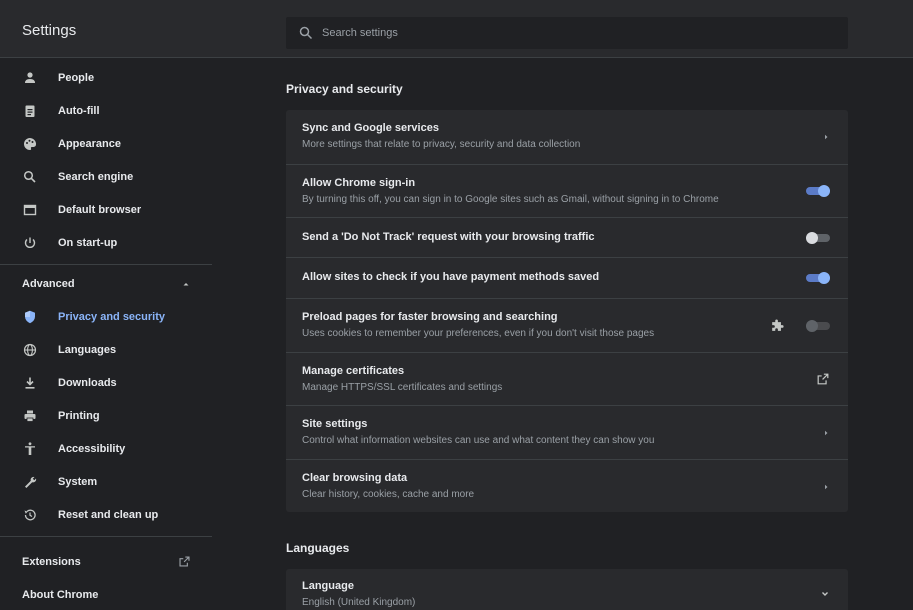  I want to click on sidebar-item-label: Default browser, so click(100, 210).